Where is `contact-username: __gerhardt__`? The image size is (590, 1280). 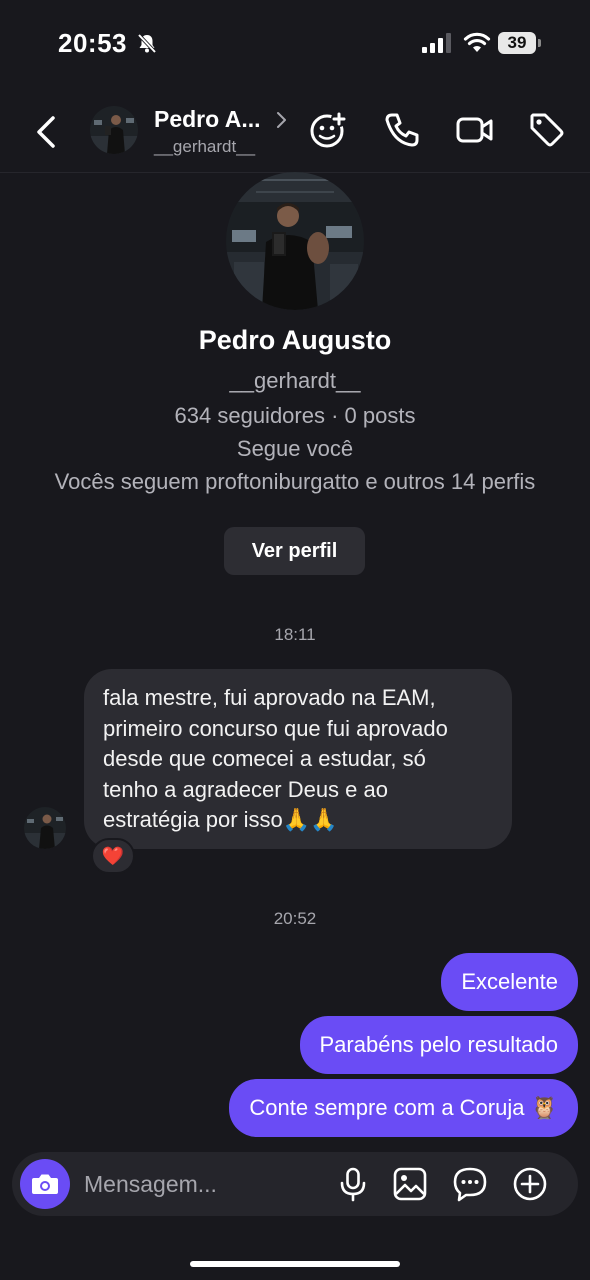
contact-username: __gerhardt__ is located at coordinates (204, 147).